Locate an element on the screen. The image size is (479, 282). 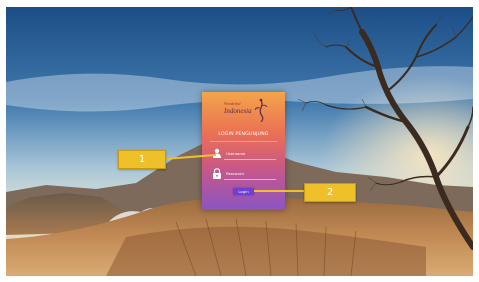
wonderful-indonesia-logo: Wonderful Indonesia is located at coordinates (245, 111).